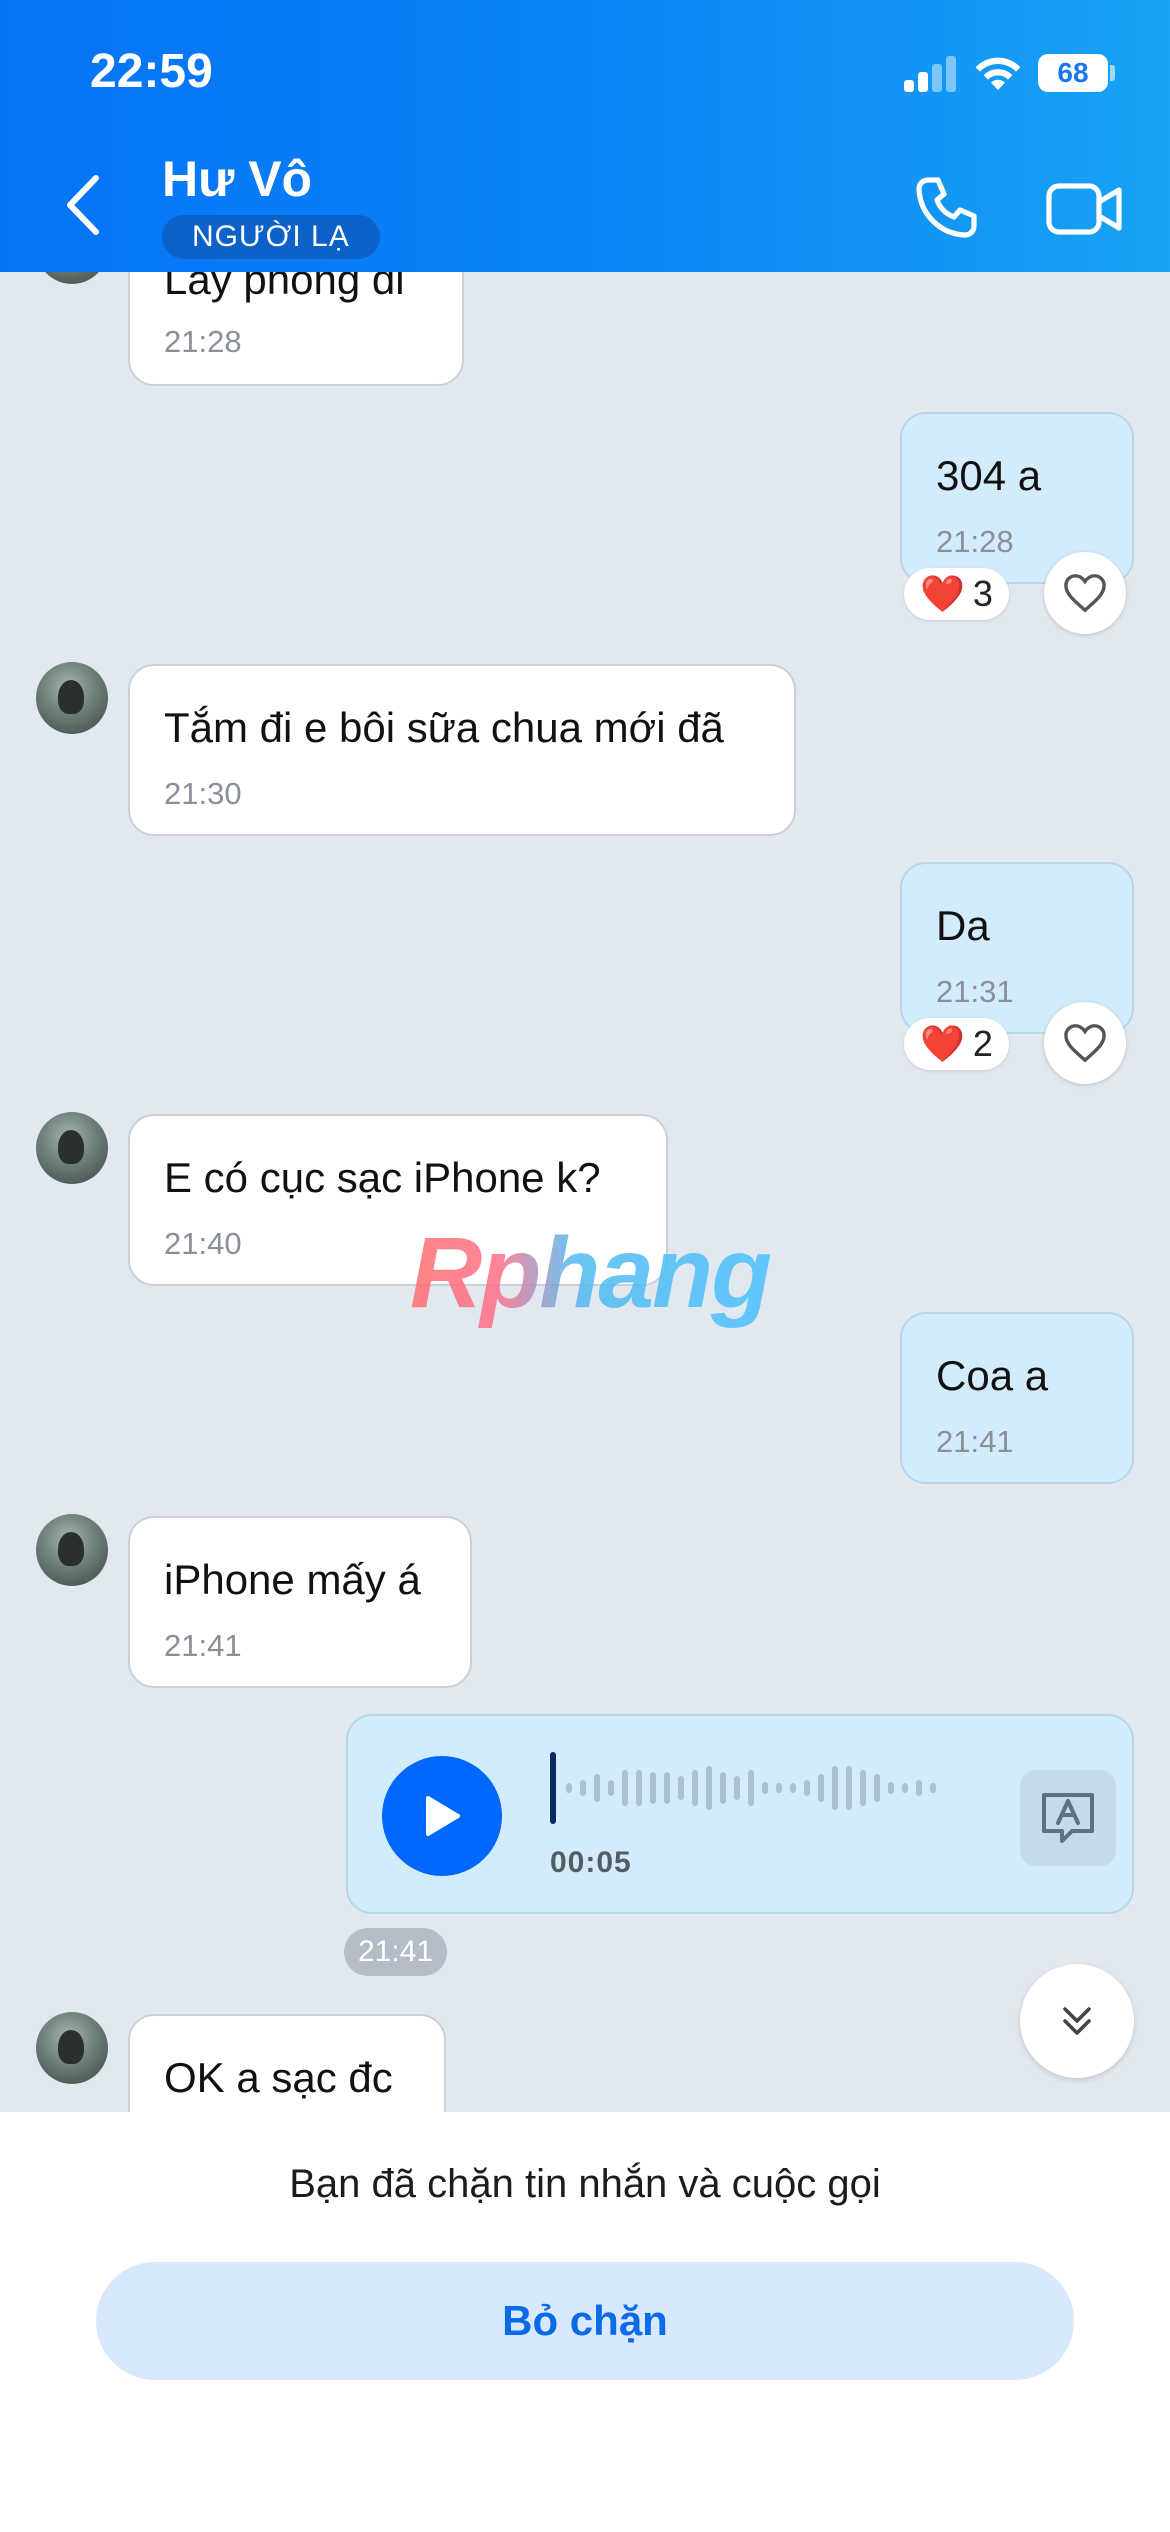 Image resolution: width=1170 pixels, height=2532 pixels. I want to click on transcribe-button, so click(1068, 1818).